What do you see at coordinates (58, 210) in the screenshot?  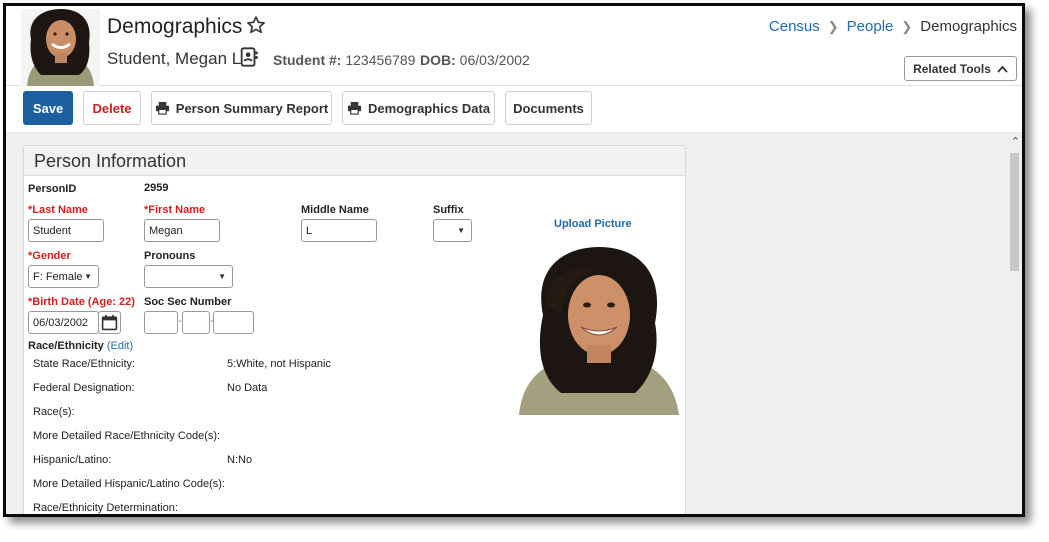 I see `last-name-label: *Last Name` at bounding box center [58, 210].